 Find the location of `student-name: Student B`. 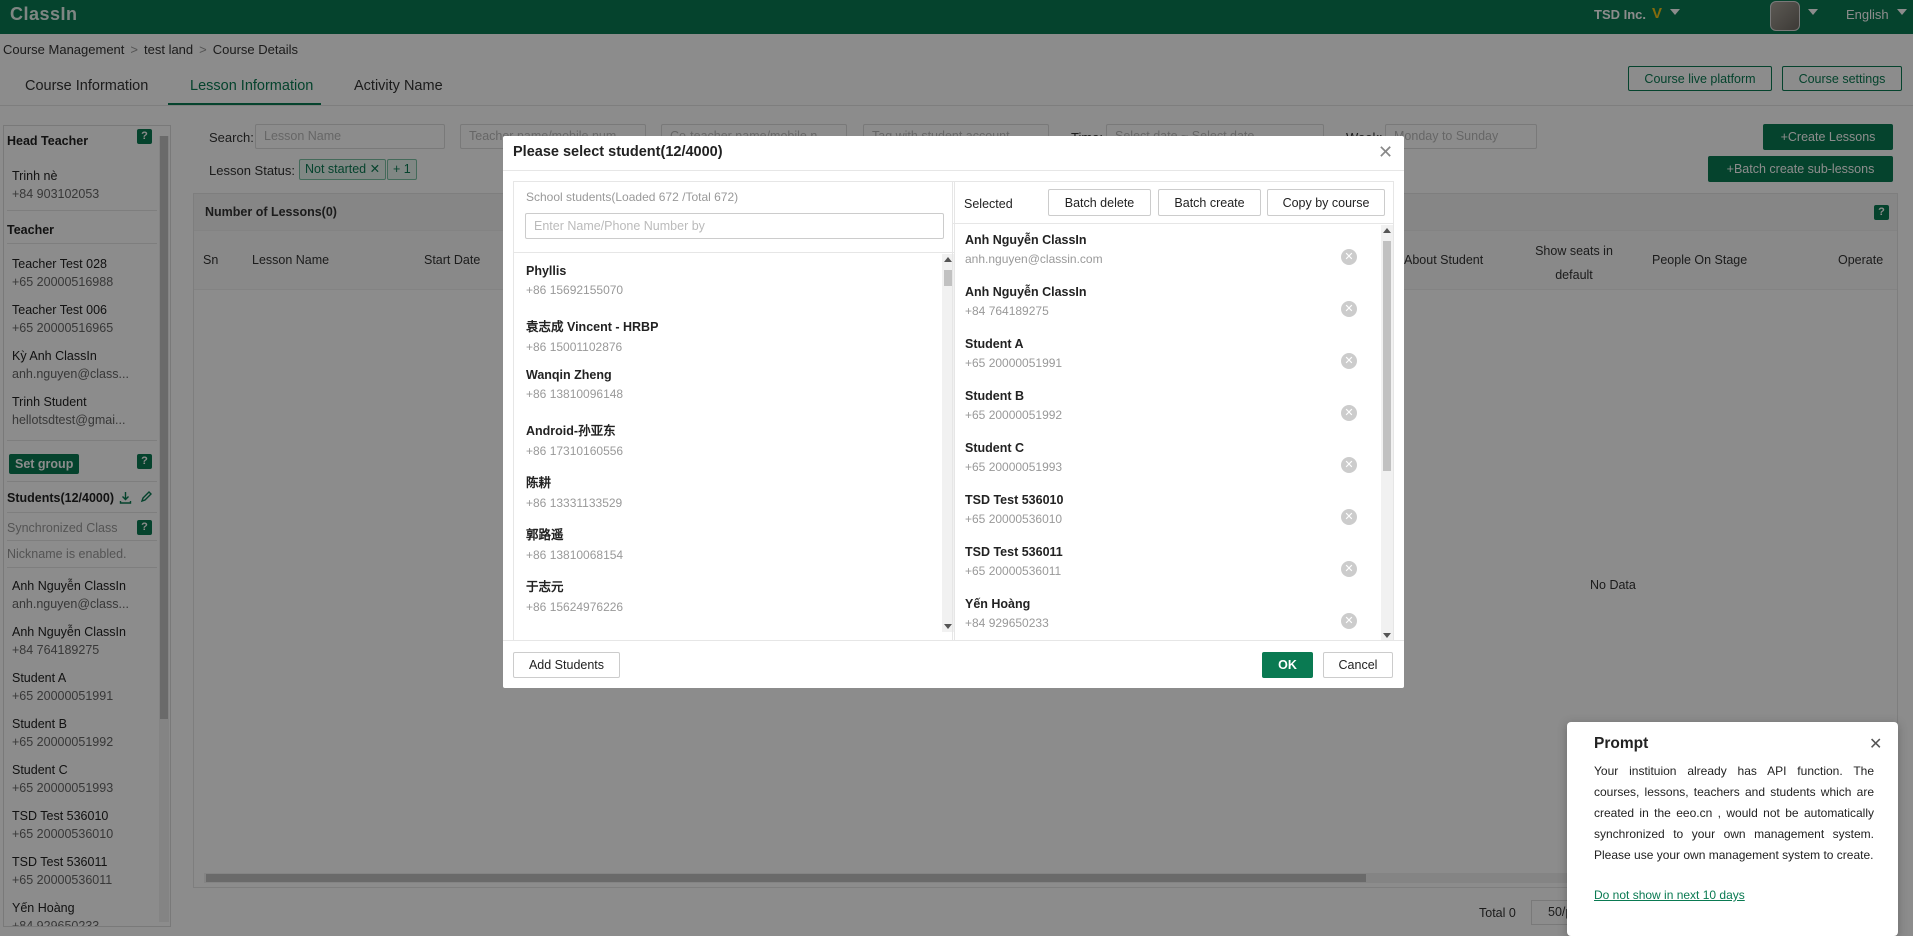

student-name: Student B is located at coordinates (995, 396).